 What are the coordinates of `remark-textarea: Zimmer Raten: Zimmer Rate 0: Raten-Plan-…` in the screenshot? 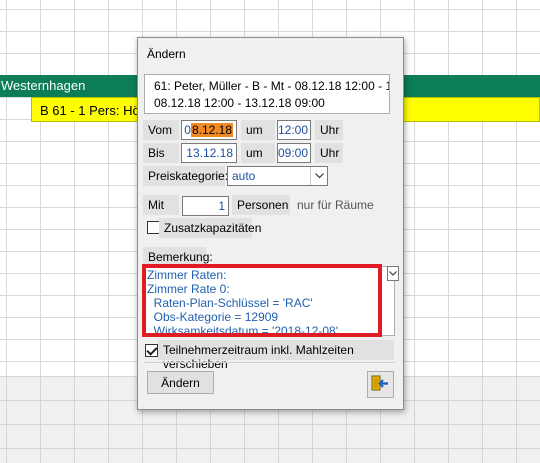 It's located at (269, 302).